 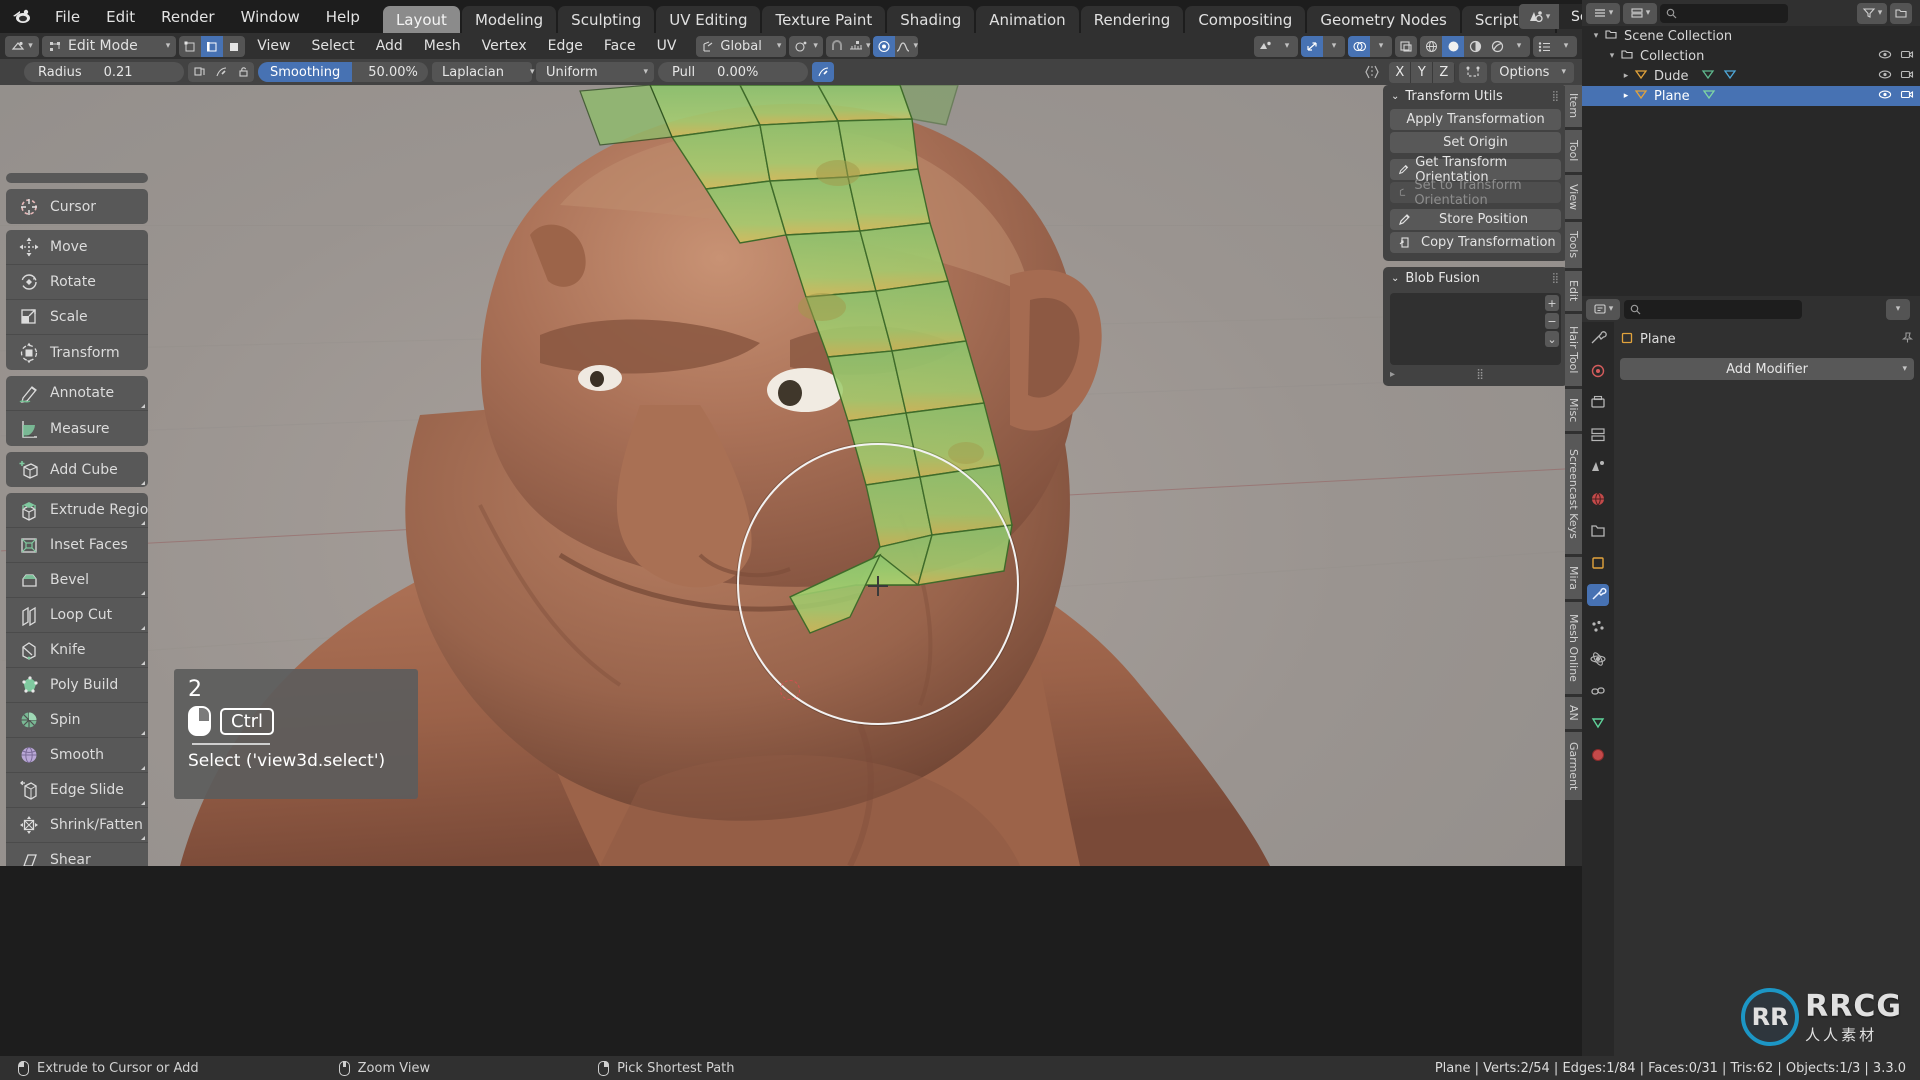 I want to click on topology-mirror-icon, so click(x=1473, y=72).